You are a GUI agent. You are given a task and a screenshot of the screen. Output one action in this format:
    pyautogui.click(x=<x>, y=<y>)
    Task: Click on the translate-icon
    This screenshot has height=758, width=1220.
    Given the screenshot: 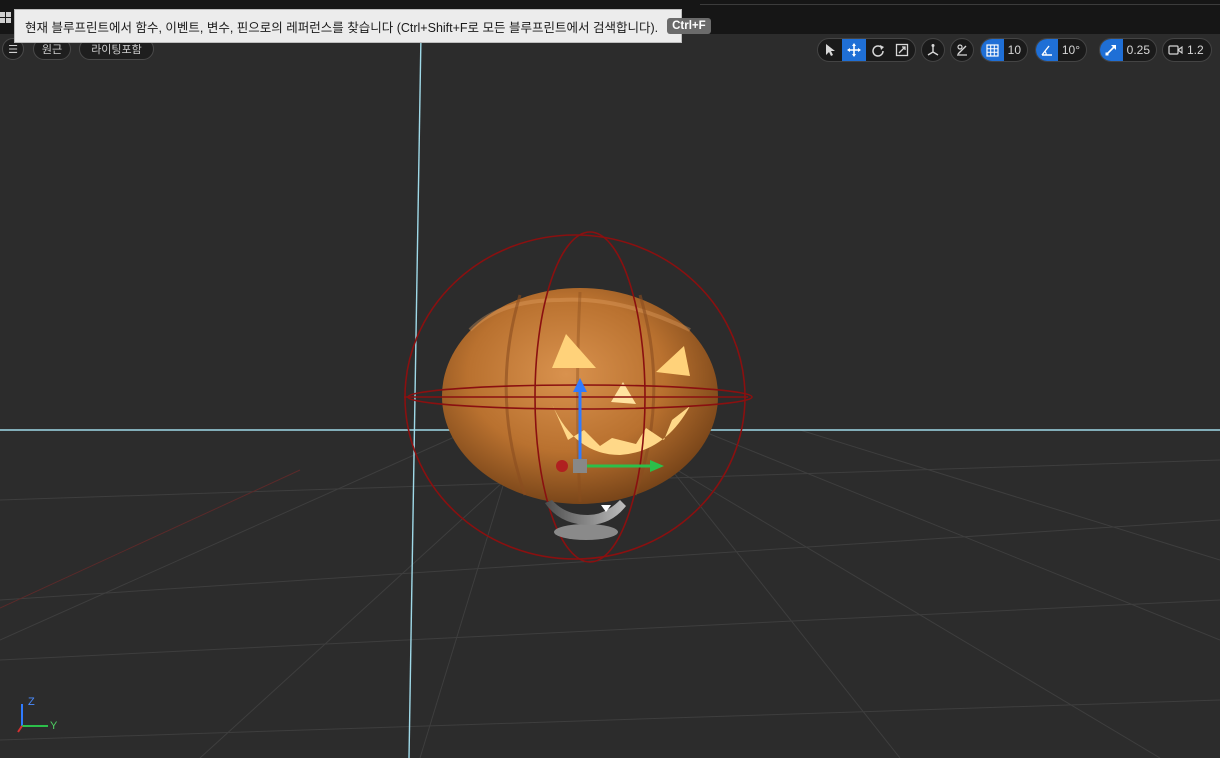 What is the action you would take?
    pyautogui.click(x=854, y=50)
    